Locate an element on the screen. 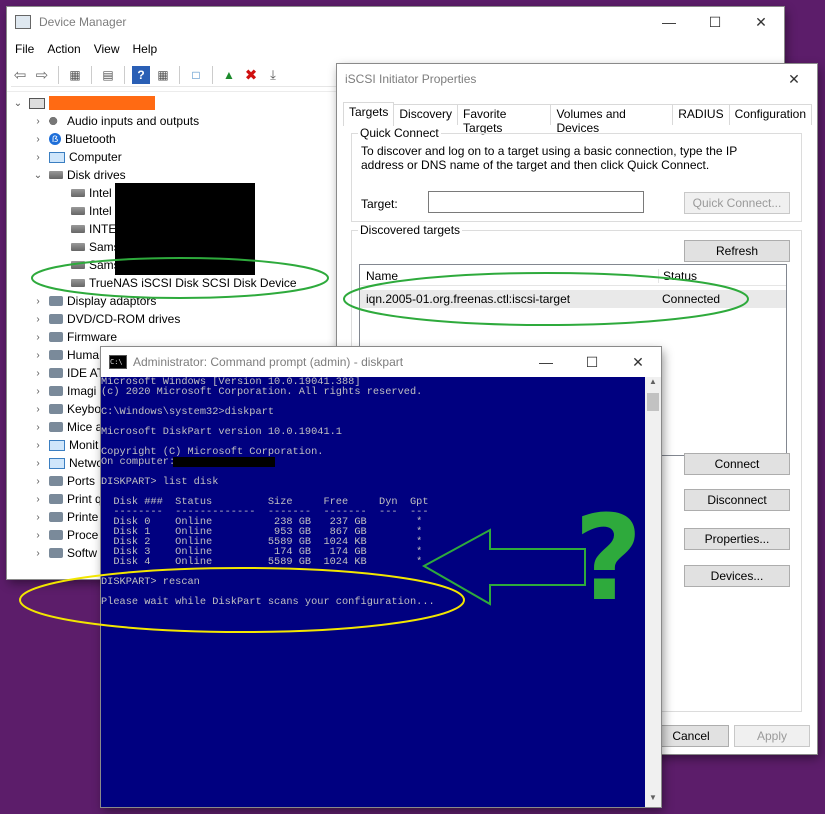  grid-icon: ▦ is located at coordinates (163, 75).